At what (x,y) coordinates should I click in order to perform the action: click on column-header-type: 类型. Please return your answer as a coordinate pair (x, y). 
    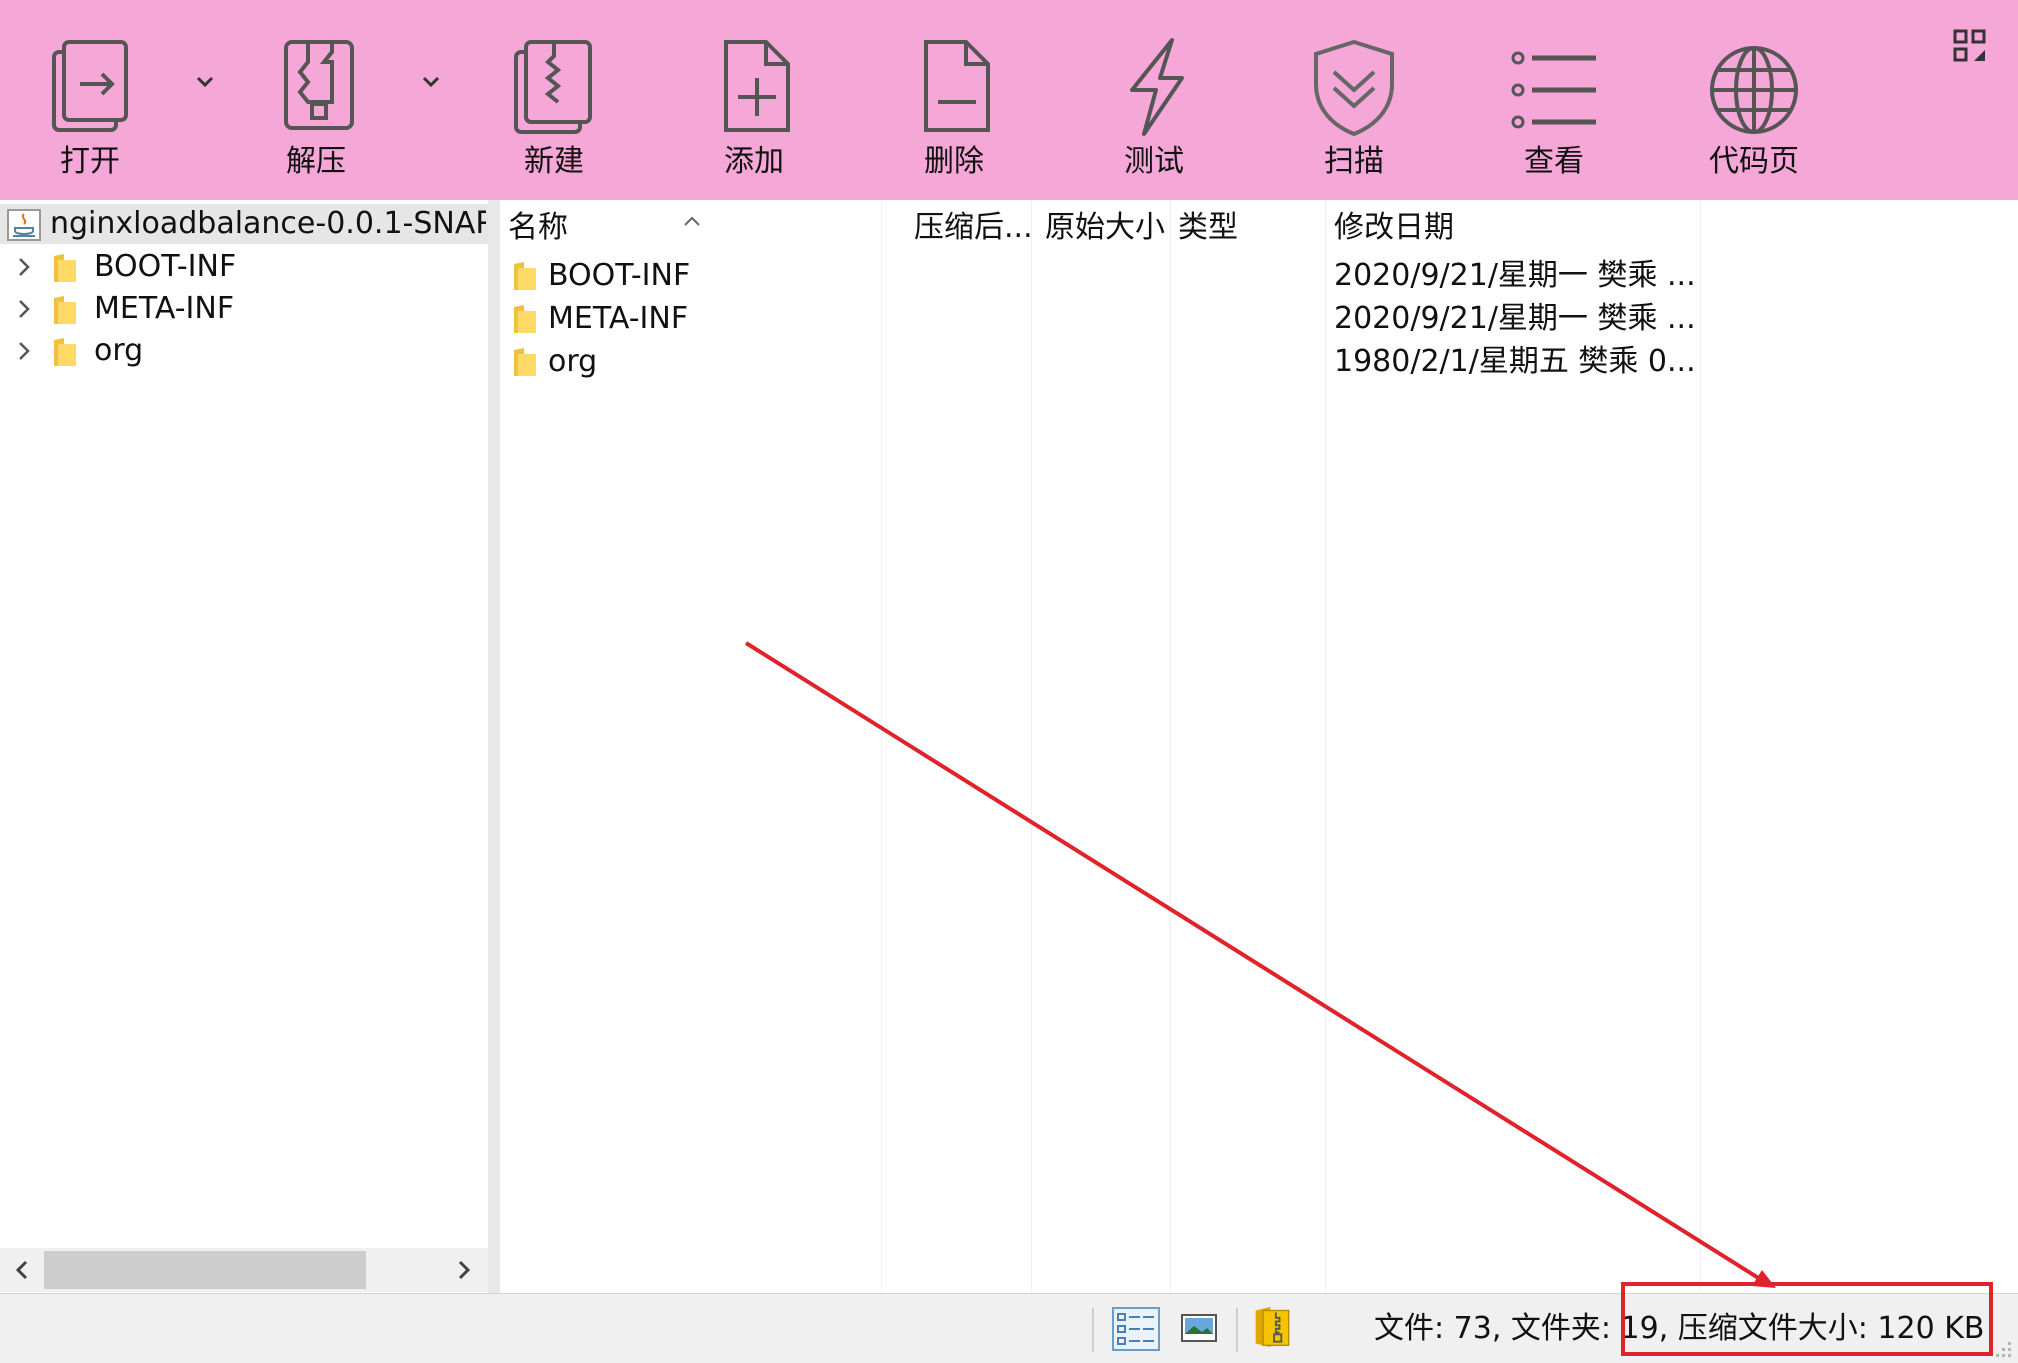
    Looking at the image, I should click on (1248, 228).